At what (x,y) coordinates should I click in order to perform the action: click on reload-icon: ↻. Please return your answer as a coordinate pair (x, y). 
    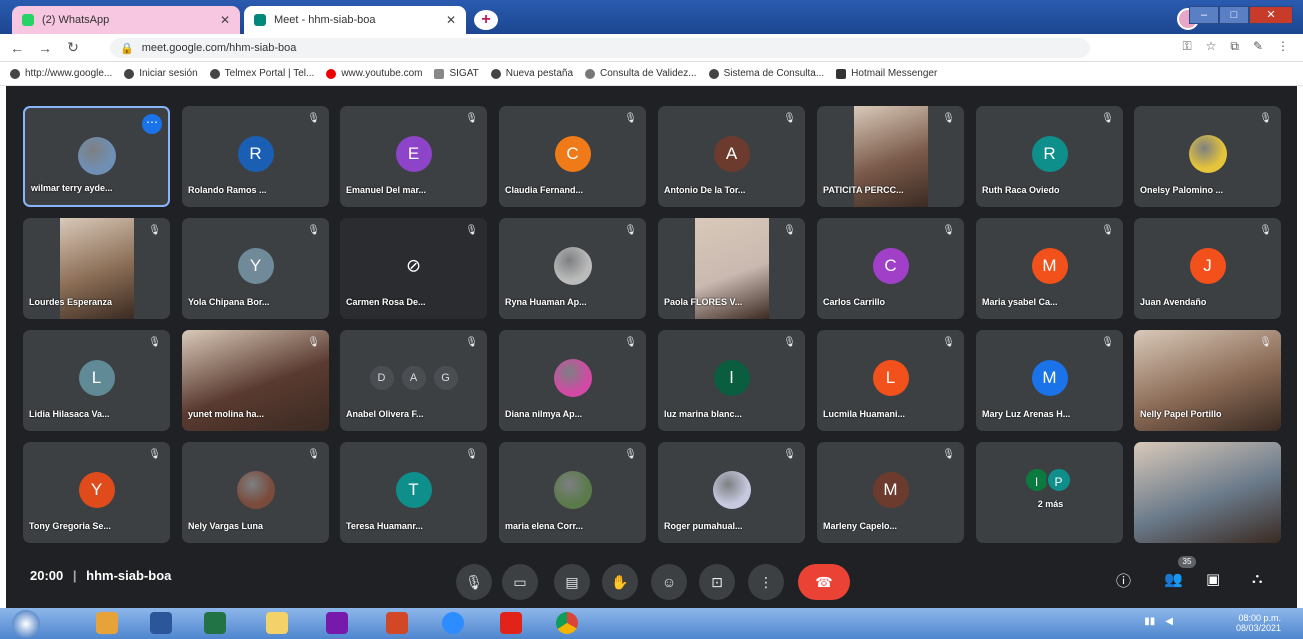
    Looking at the image, I should click on (73, 47).